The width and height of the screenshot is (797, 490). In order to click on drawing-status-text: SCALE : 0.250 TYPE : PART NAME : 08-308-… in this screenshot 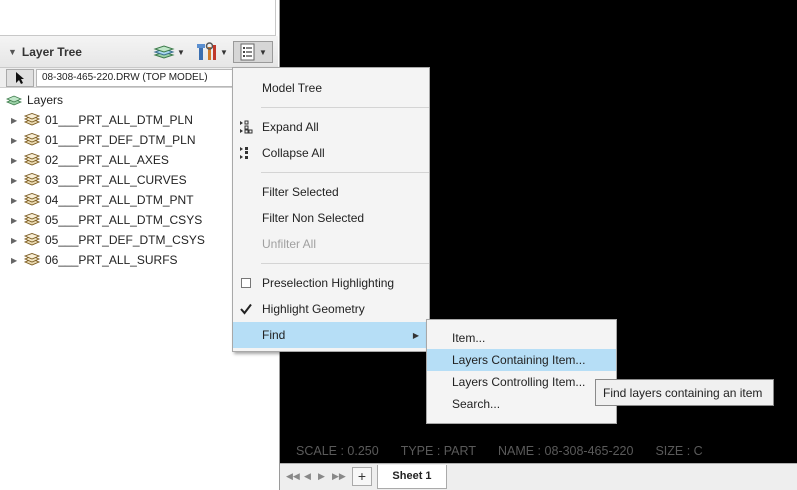, I will do `click(546, 453)`.